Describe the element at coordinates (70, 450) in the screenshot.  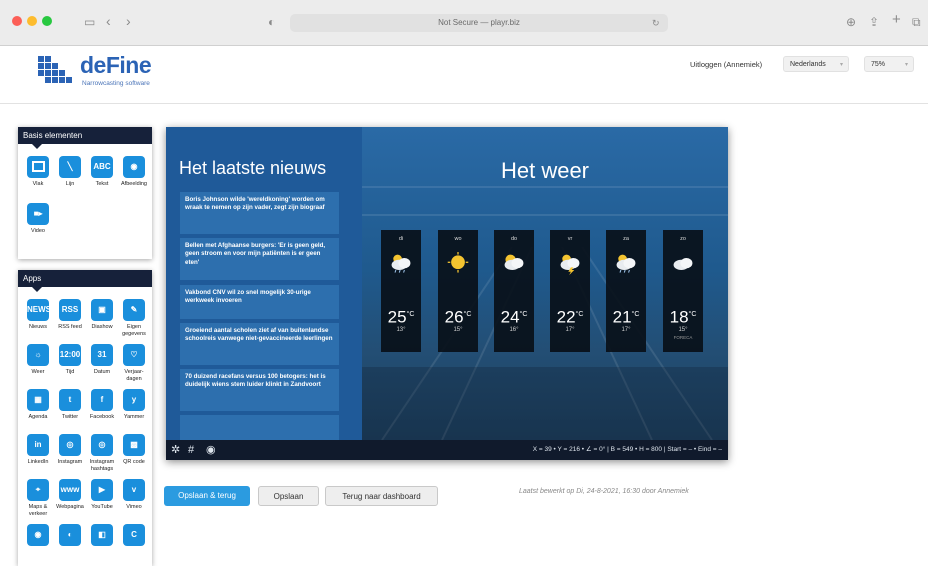
I see `app-tile: ◎ Instagram` at that location.